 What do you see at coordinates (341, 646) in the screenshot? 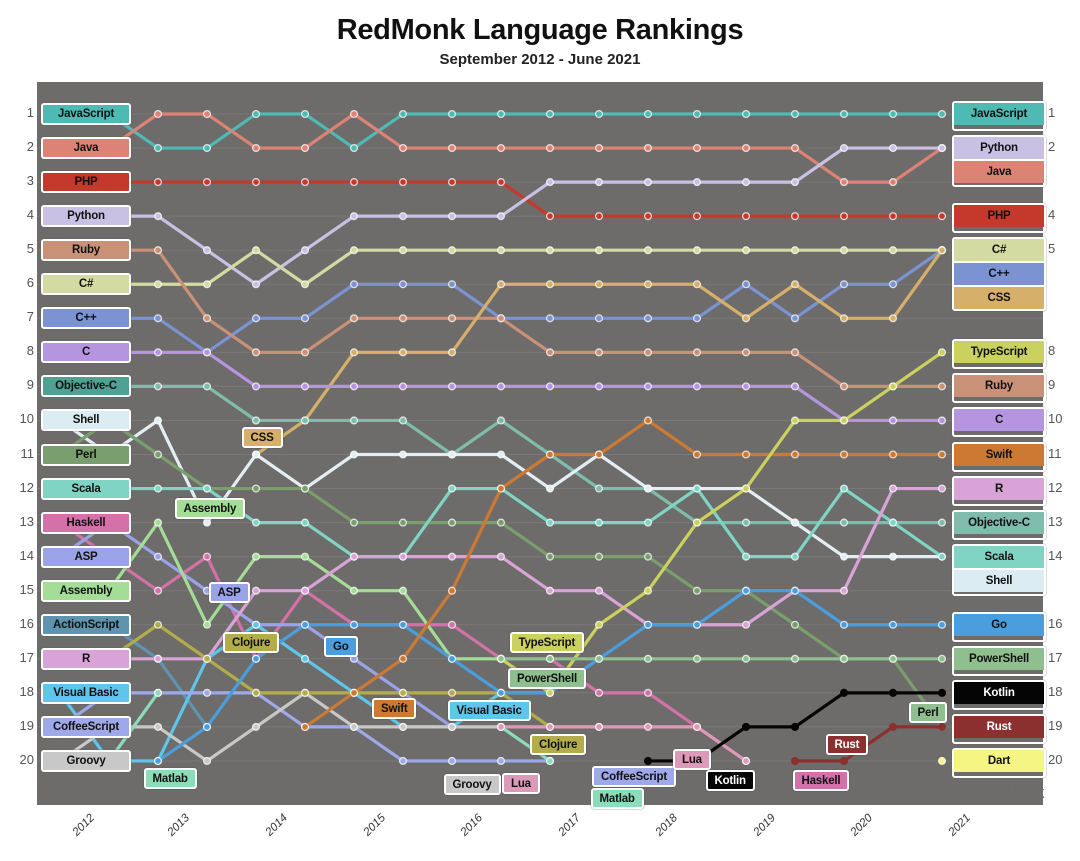
I see `annotation-go-4: Go` at bounding box center [341, 646].